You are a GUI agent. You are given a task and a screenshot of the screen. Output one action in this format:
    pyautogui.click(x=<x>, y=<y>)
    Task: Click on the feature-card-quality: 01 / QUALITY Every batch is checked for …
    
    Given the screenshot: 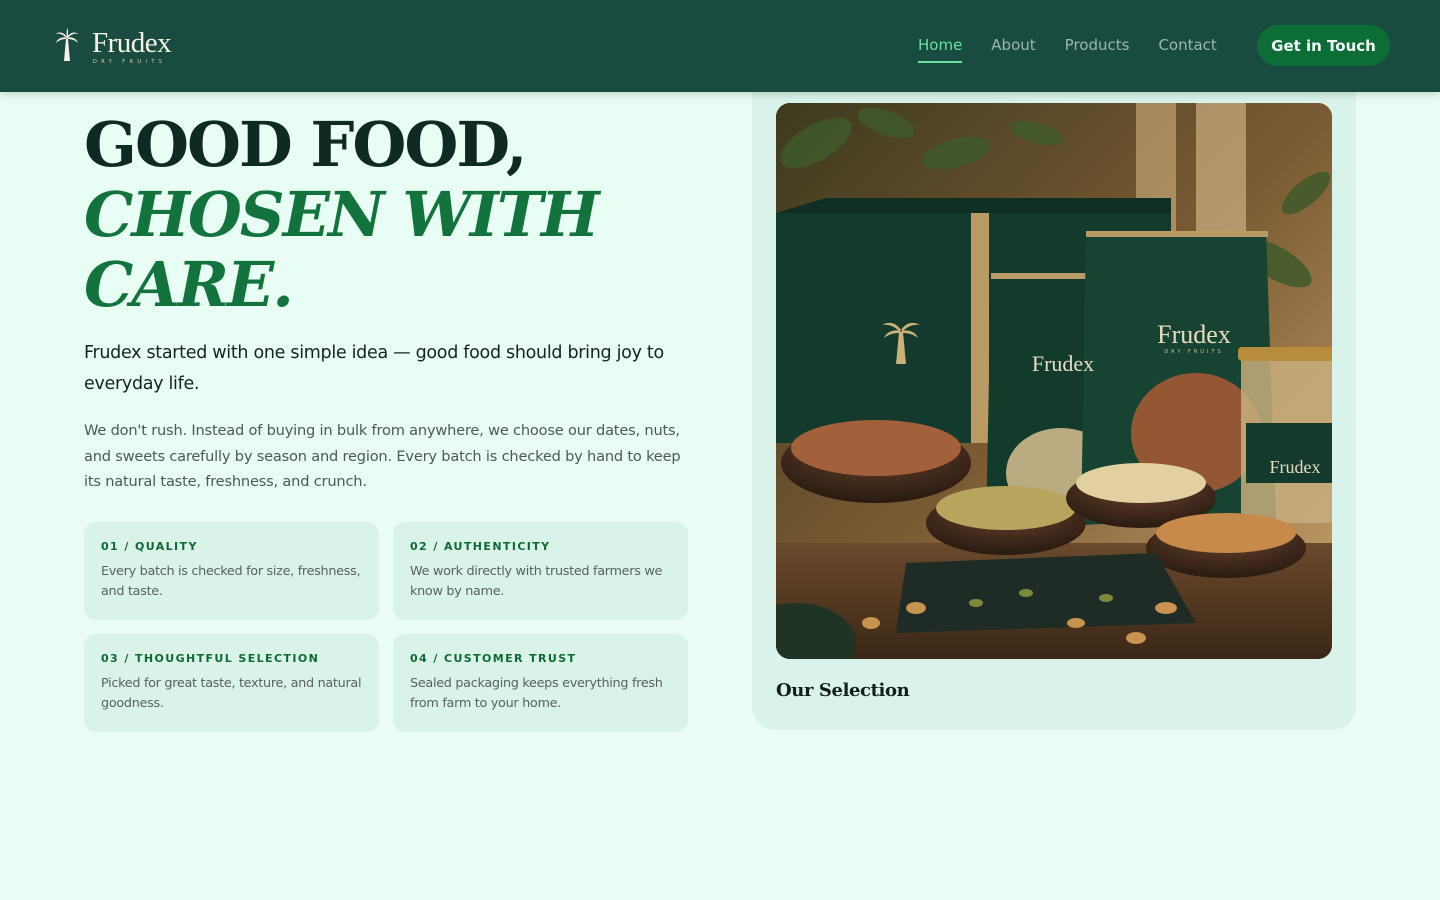 What is the action you would take?
    pyautogui.click(x=231, y=571)
    